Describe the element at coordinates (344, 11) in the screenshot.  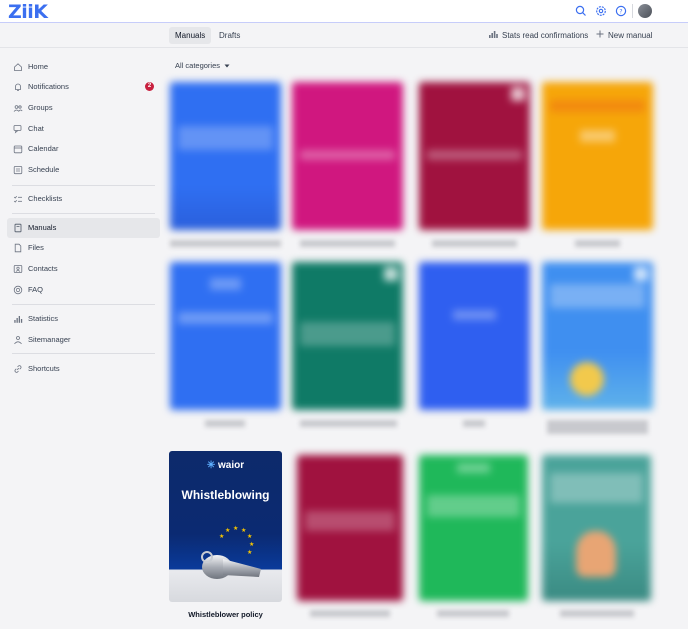
I see `top-bar: ZiiK ?` at that location.